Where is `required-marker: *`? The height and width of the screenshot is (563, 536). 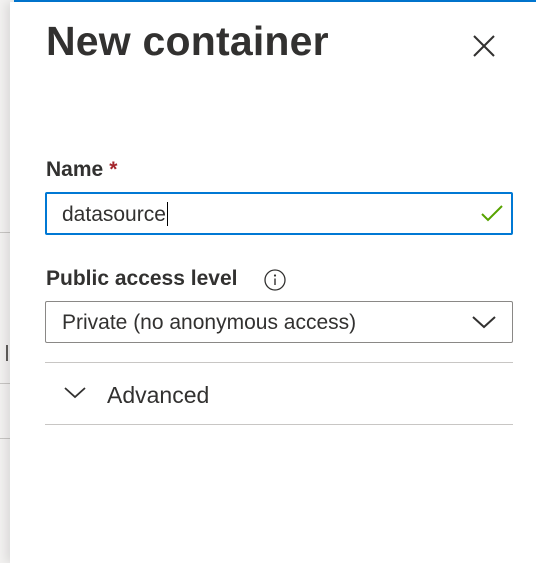 required-marker: * is located at coordinates (113, 169).